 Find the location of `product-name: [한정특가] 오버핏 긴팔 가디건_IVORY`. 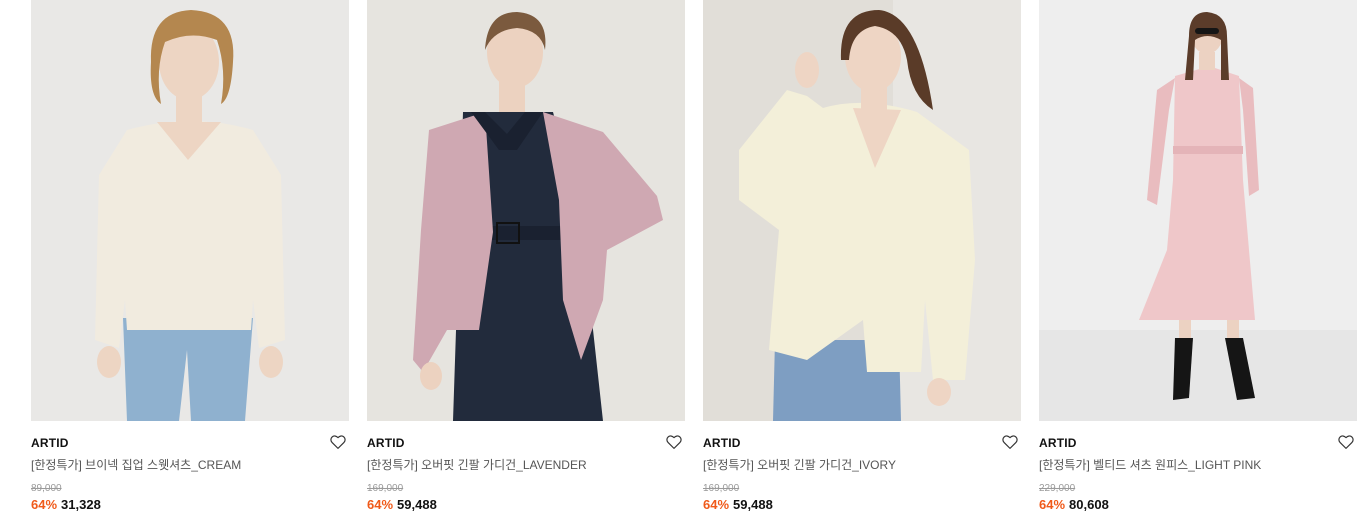

product-name: [한정특가] 오버핏 긴팔 가디건_IVORY is located at coordinates (862, 464).